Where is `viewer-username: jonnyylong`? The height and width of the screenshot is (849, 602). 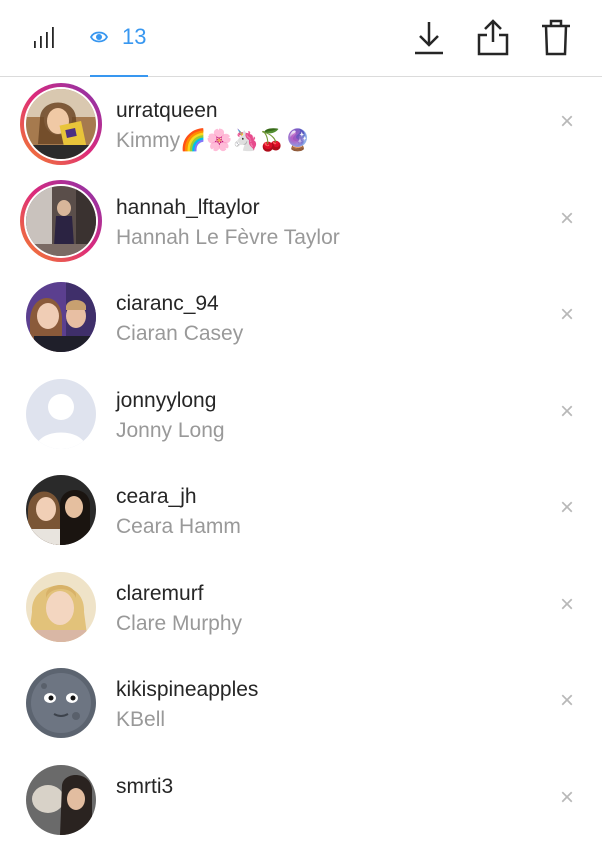 viewer-username: jonnyylong is located at coordinates (166, 401).